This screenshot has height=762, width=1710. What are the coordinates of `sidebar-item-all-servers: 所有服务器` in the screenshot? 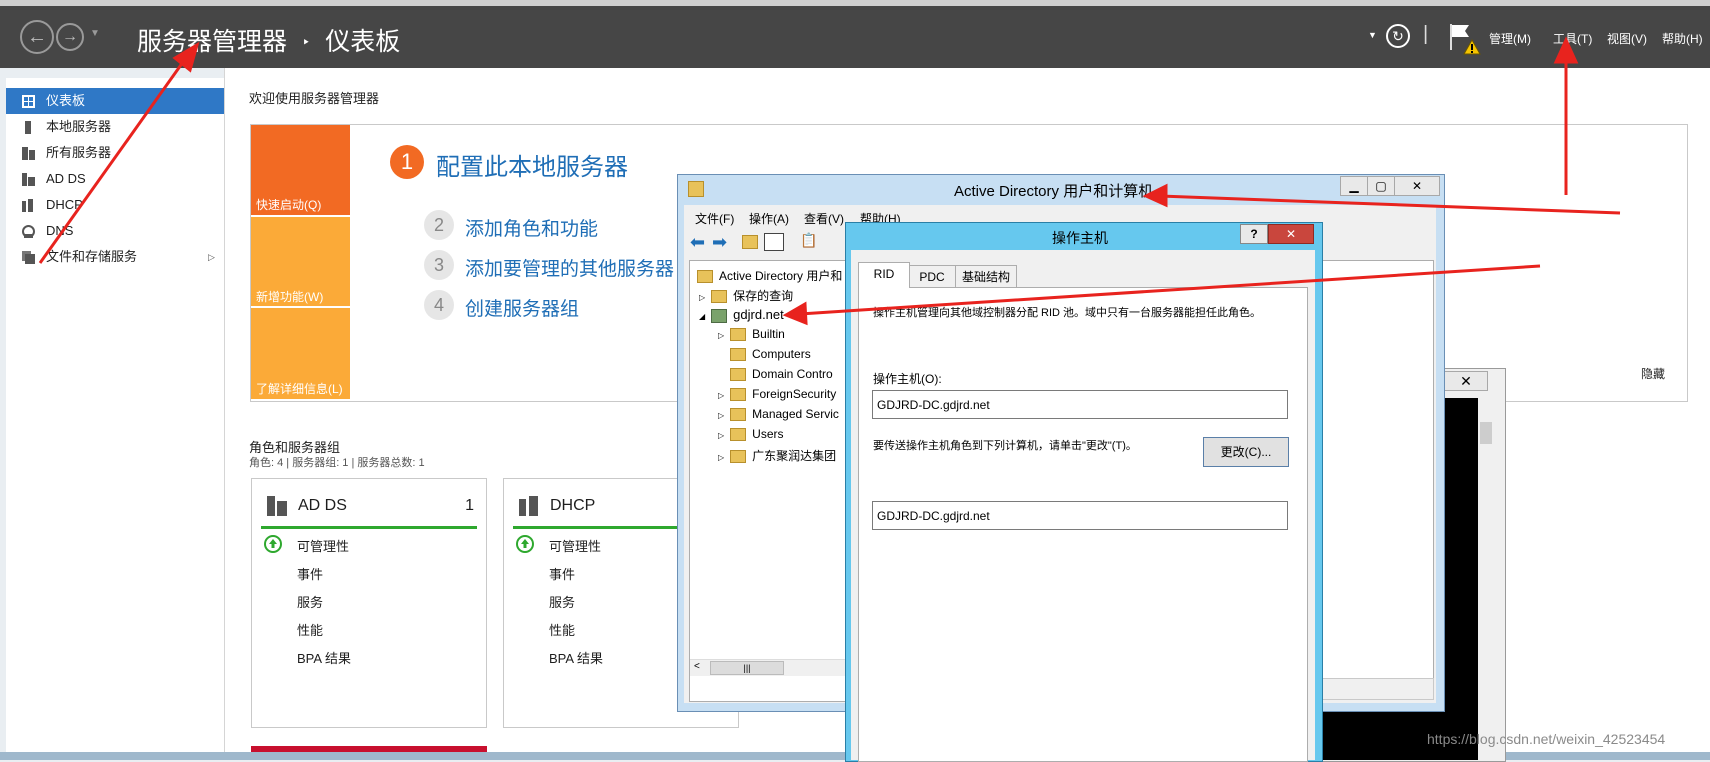 It's located at (115, 153).